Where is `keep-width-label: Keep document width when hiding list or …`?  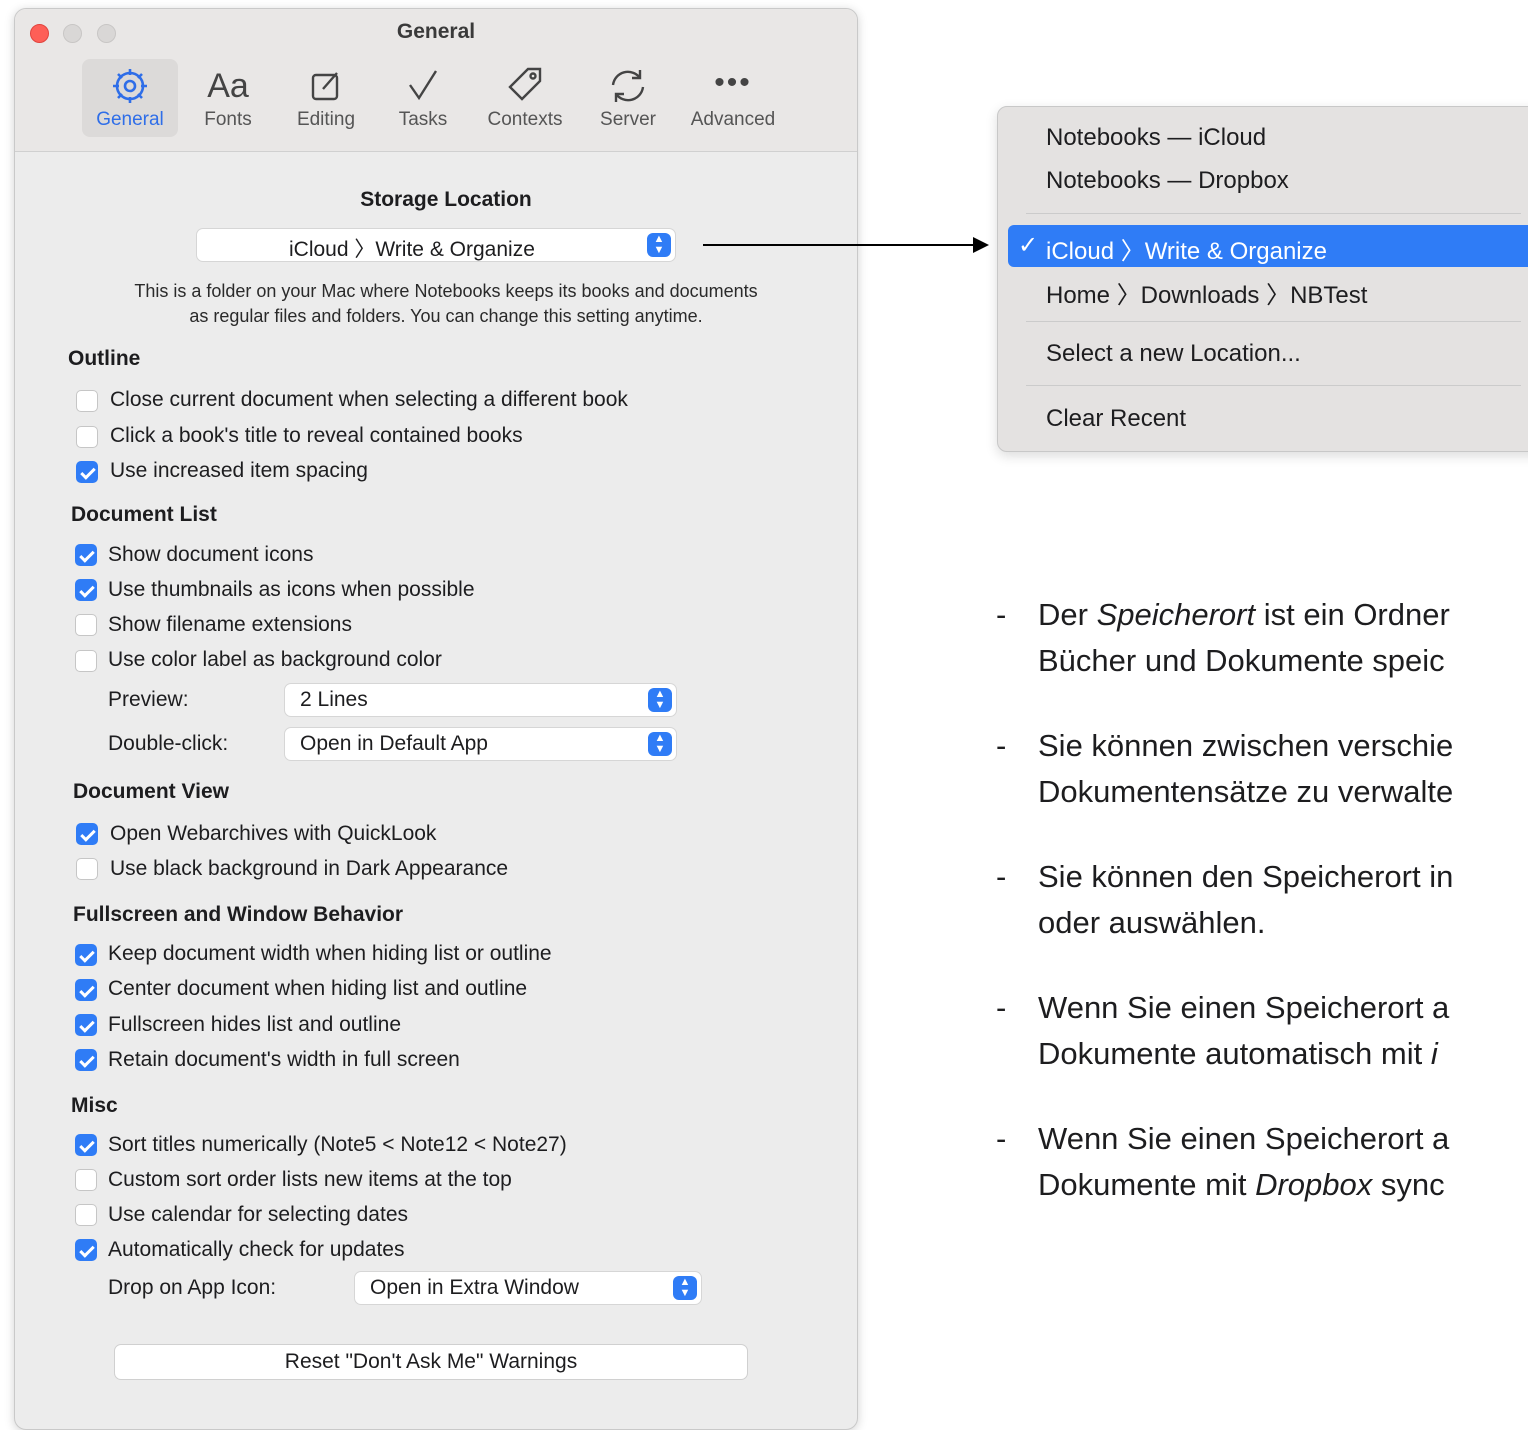
keep-width-label: Keep document width when hiding list or … is located at coordinates (330, 953).